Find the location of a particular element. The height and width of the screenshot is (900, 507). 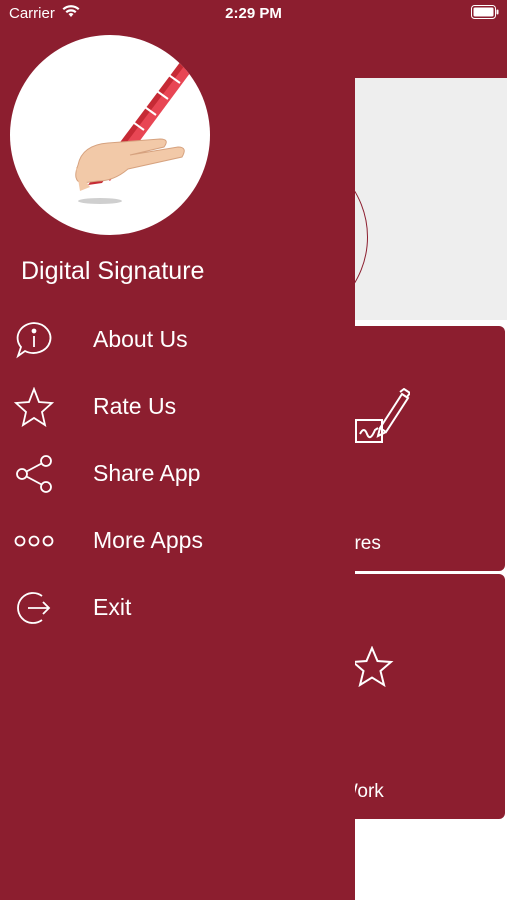

menu-item-exit: Exit is located at coordinates (177, 608).